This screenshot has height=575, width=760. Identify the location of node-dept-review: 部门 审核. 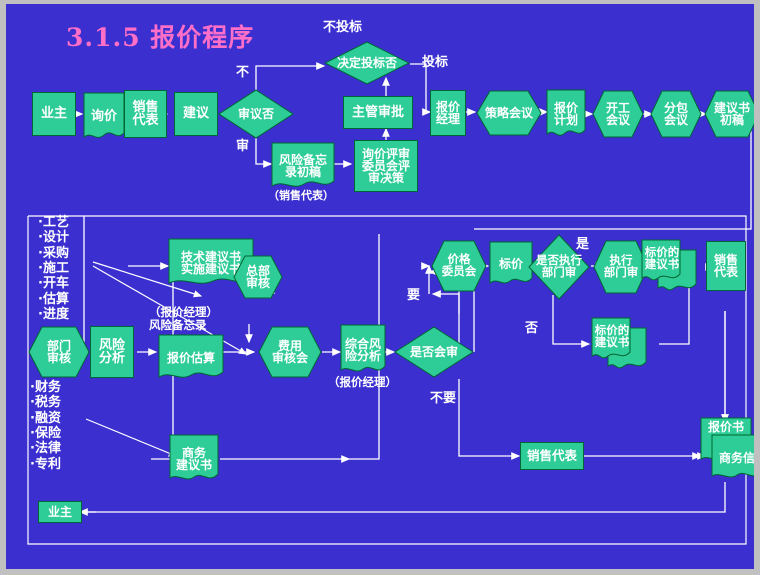
(59, 352).